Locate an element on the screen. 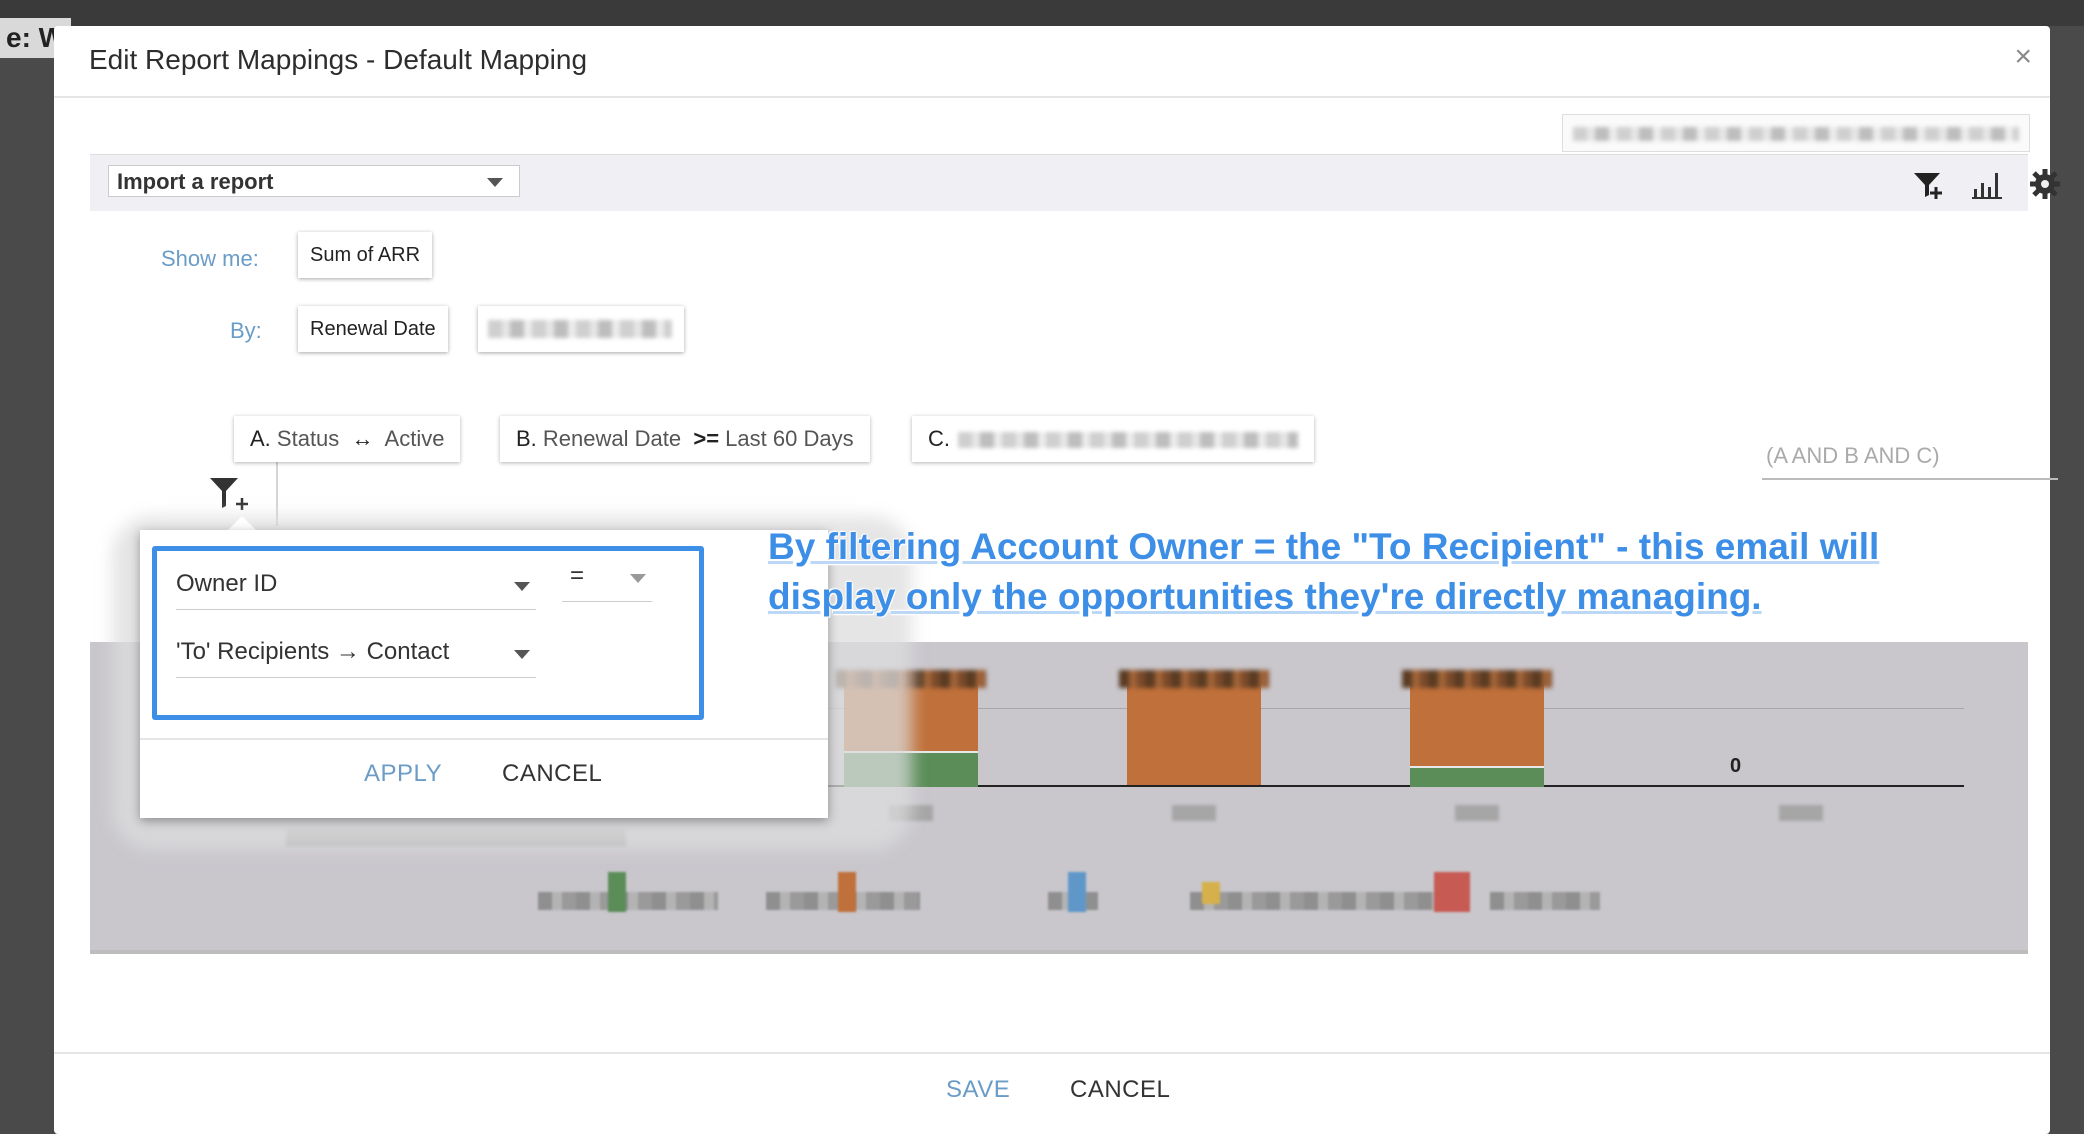 The width and height of the screenshot is (2084, 1134). gear-icon is located at coordinates (2045, 184).